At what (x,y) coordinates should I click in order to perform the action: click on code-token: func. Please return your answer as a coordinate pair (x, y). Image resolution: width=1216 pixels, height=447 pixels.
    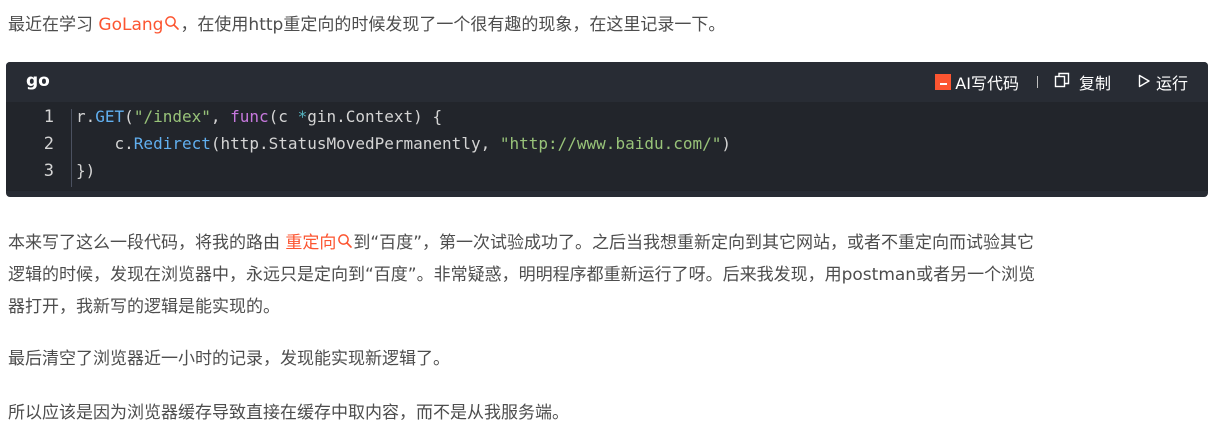
    Looking at the image, I should click on (249, 116).